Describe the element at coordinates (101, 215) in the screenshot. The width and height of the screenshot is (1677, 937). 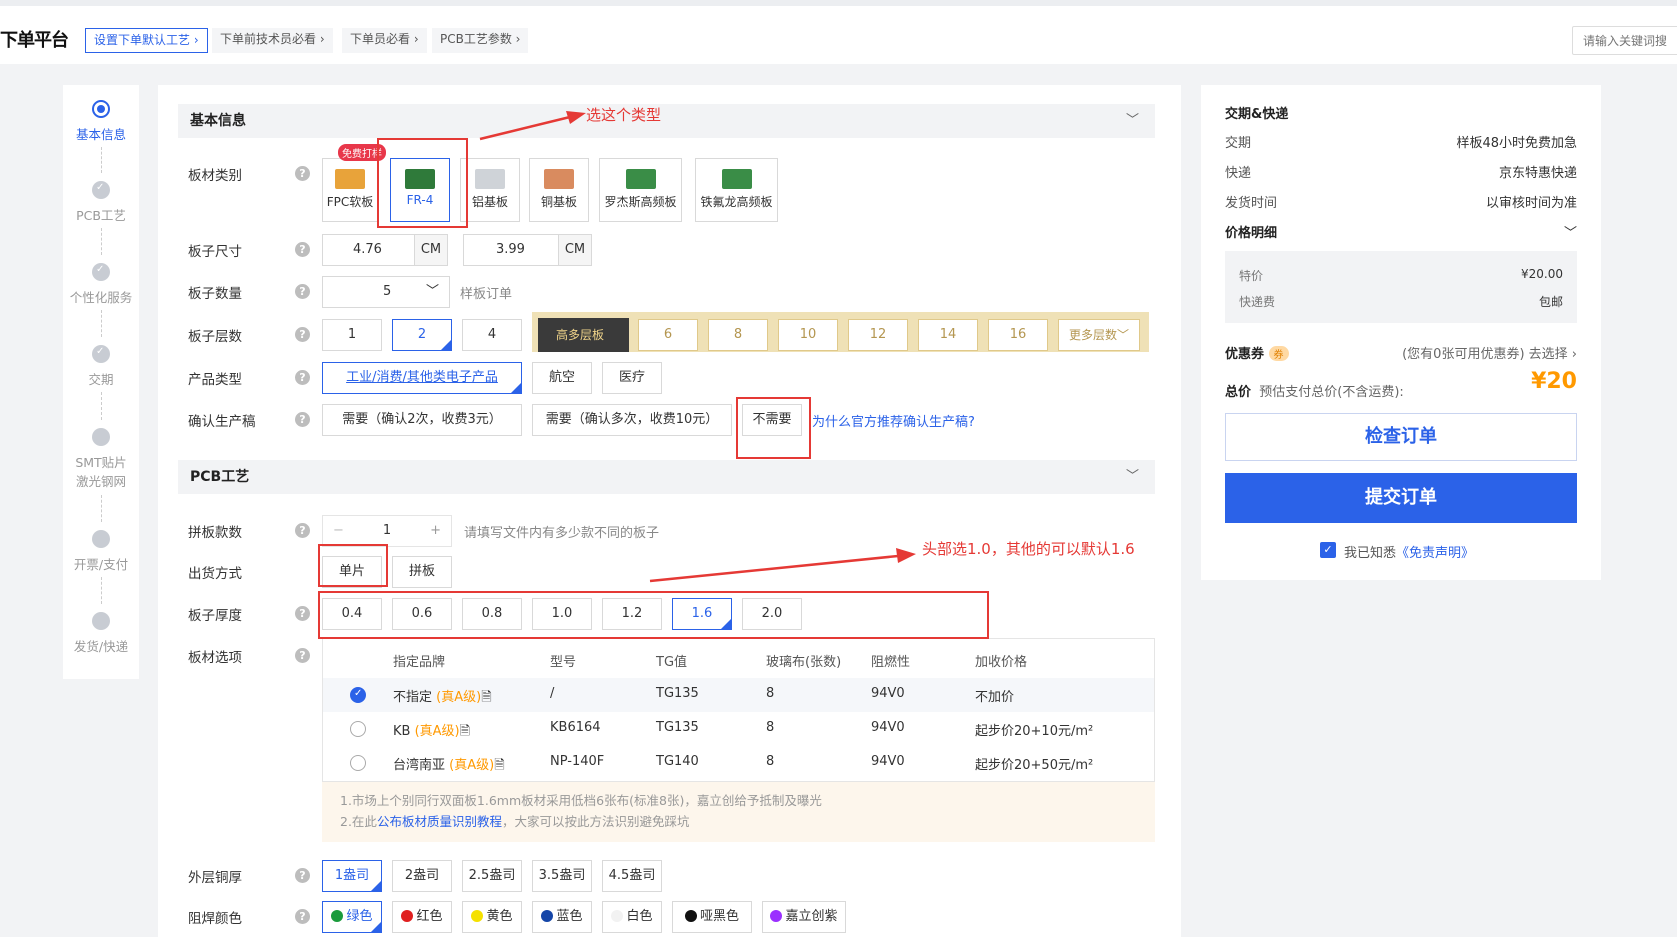
I see `step-pcb: PCB工艺` at that location.